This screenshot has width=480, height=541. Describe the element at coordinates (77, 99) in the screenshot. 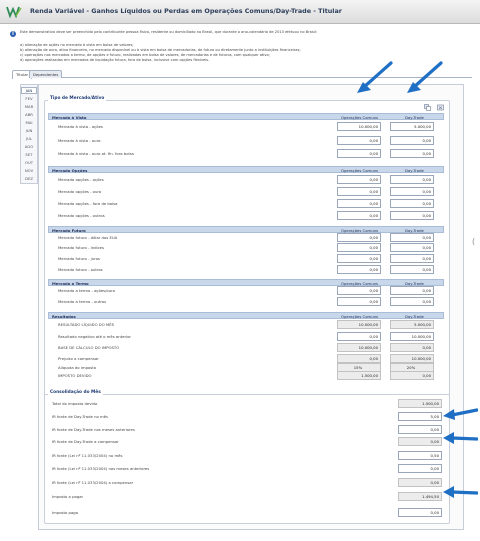

I see `mercado-legend: Tipo de Mercado/Ativo` at that location.